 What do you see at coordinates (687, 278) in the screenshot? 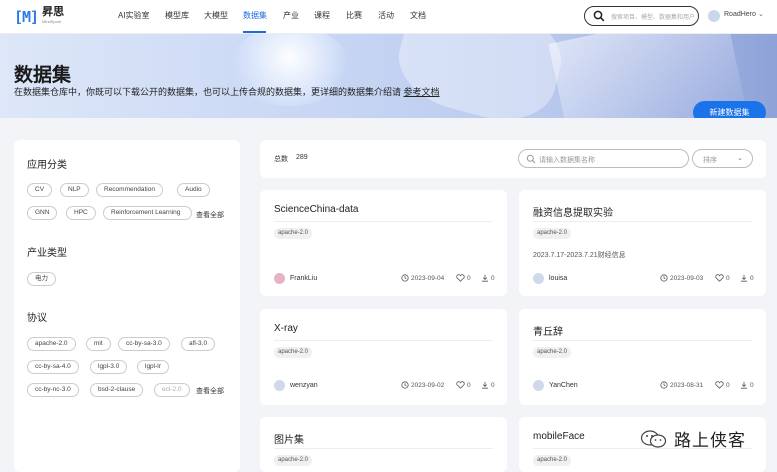
I see `updated-date: 2023-09-03` at bounding box center [687, 278].